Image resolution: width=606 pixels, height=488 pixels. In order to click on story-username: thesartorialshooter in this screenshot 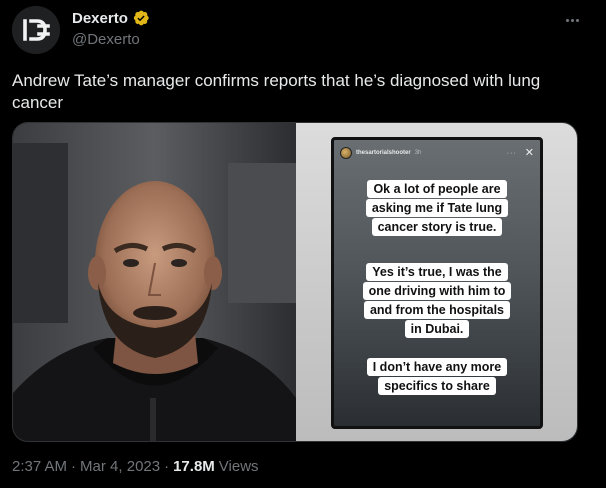, I will do `click(383, 153)`.